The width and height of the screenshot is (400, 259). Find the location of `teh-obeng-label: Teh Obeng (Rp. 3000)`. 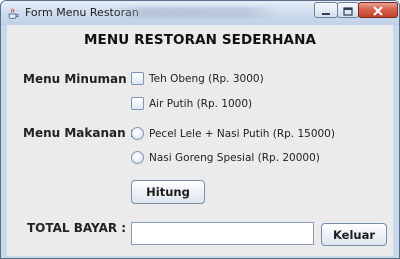

teh-obeng-label: Teh Obeng (Rp. 3000) is located at coordinates (206, 79).